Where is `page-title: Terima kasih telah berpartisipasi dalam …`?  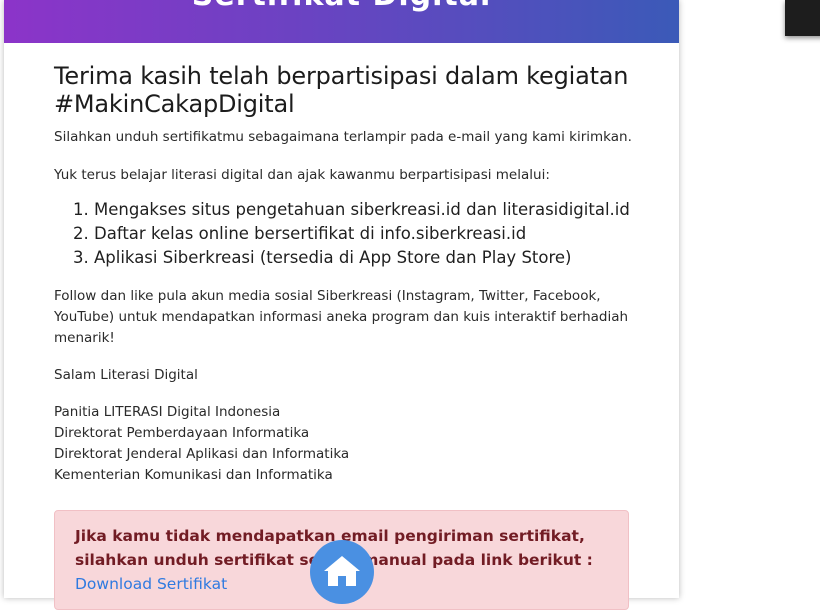 page-title: Terima kasih telah berpartisipasi dalam … is located at coordinates (341, 90).